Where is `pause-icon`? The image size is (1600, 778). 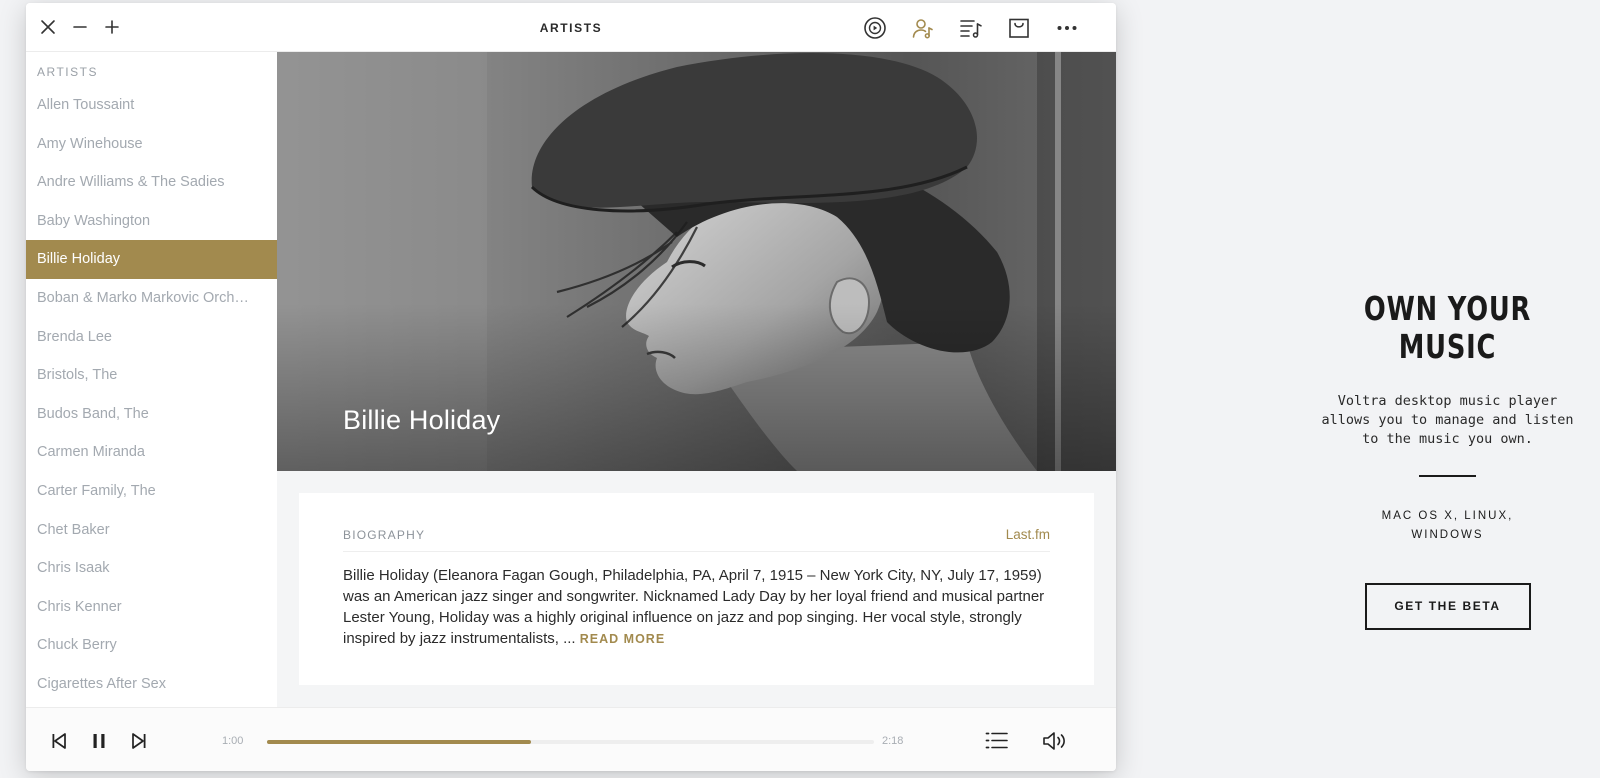 pause-icon is located at coordinates (99, 741).